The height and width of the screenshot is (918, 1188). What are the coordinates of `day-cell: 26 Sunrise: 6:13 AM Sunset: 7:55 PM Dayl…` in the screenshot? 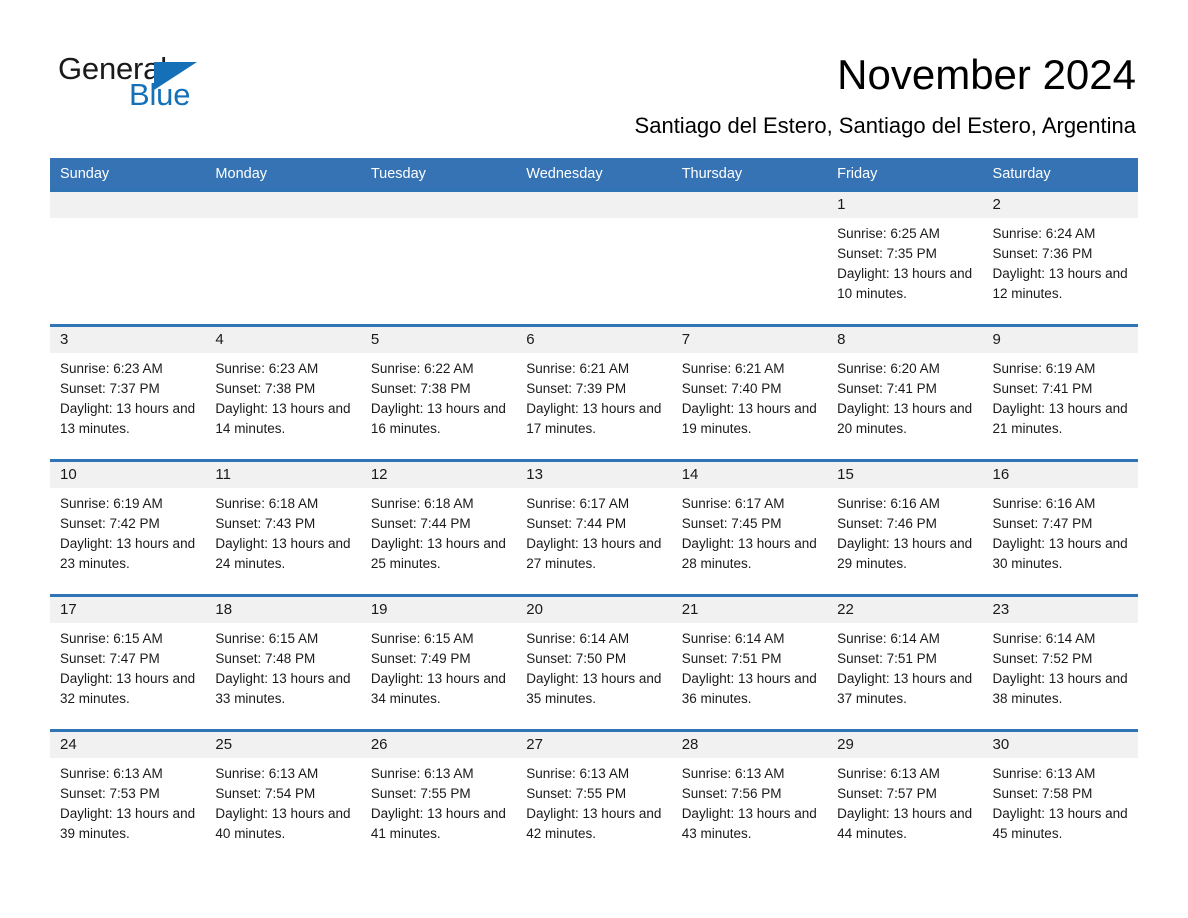 It's located at (438, 797).